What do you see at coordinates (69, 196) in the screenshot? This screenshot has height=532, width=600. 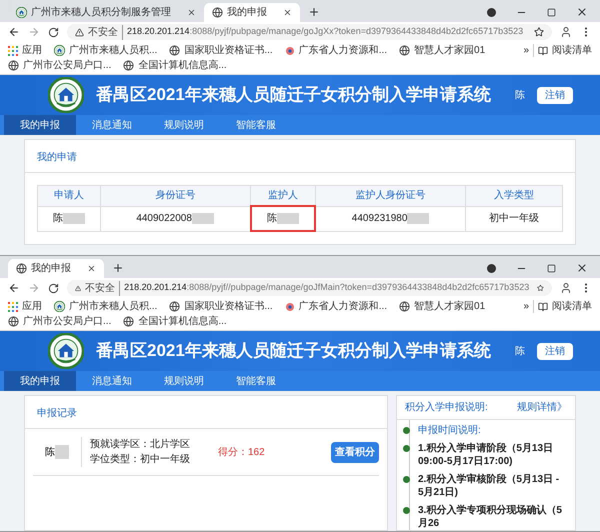 I see `column-header: 申请人` at bounding box center [69, 196].